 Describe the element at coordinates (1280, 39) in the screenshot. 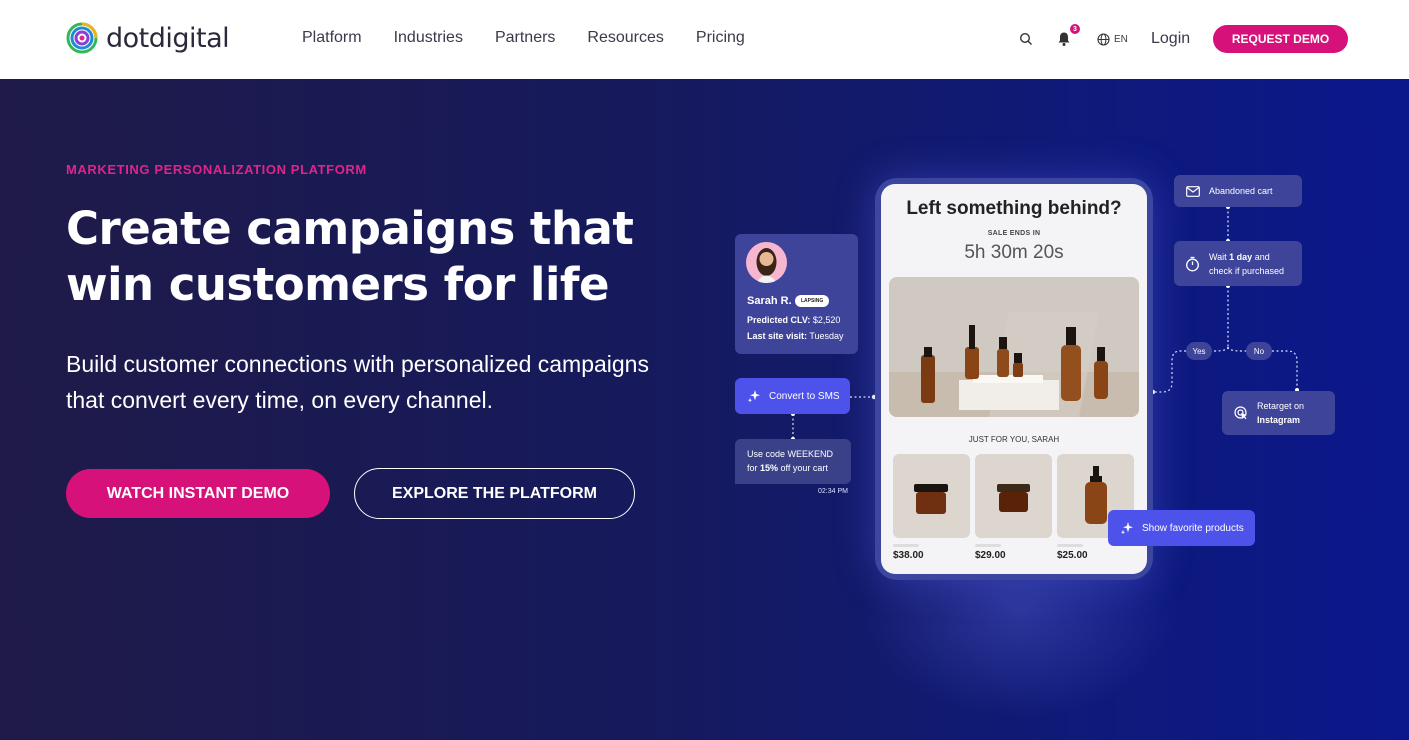

I see `request-demo-button: REQUEST DEMO` at that location.